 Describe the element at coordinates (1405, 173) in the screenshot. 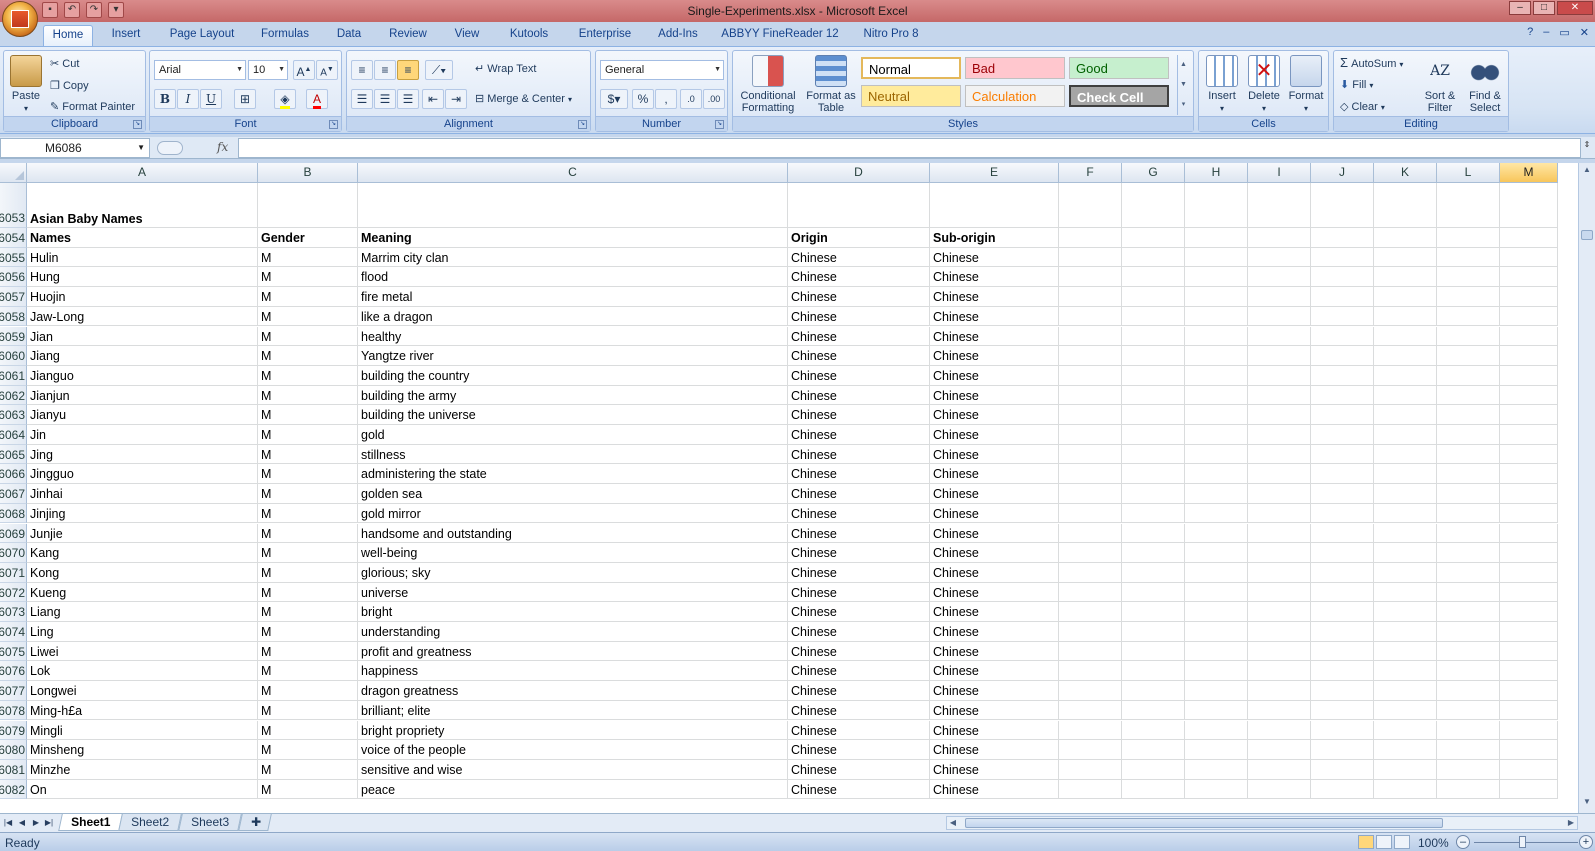

I see `column-header-k: K` at that location.